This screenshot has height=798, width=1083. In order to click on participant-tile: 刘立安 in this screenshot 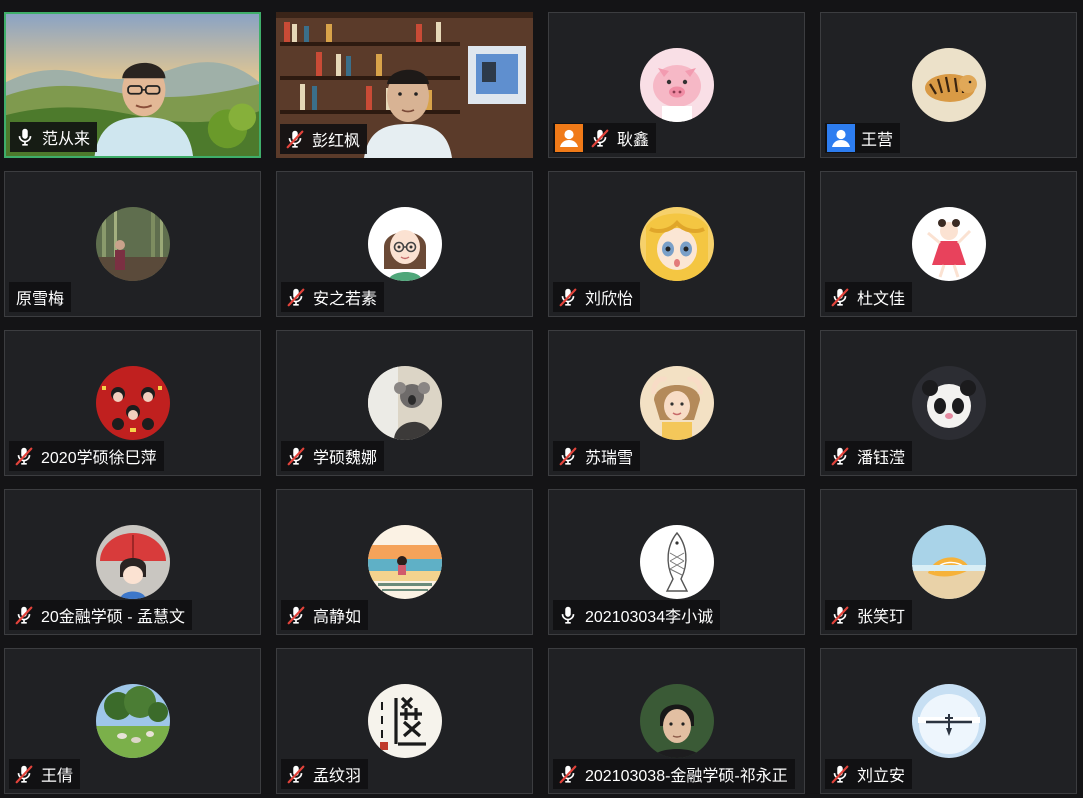, I will do `click(948, 721)`.